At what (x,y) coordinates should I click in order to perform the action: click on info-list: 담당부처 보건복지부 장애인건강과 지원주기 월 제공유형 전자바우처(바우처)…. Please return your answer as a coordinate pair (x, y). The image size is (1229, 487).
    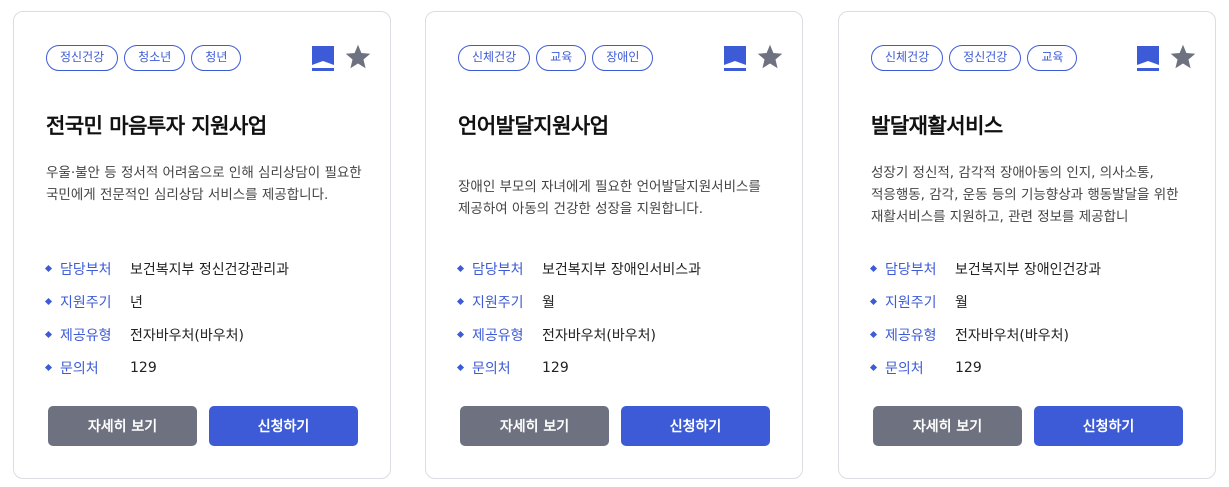
    Looking at the image, I should click on (1034, 318).